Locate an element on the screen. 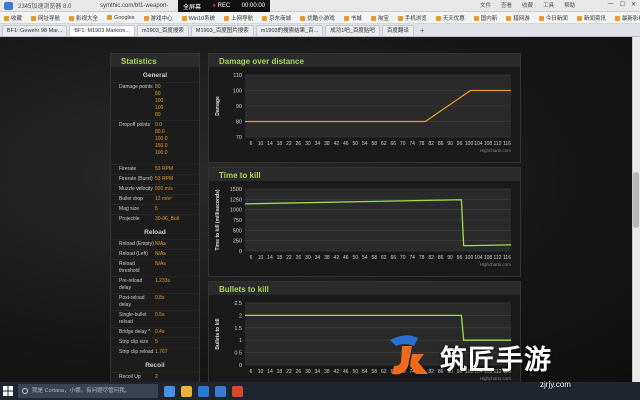 This screenshot has height=400, width=640. stats-row: Single-bullet reload 0.5s is located at coordinates (155, 318).